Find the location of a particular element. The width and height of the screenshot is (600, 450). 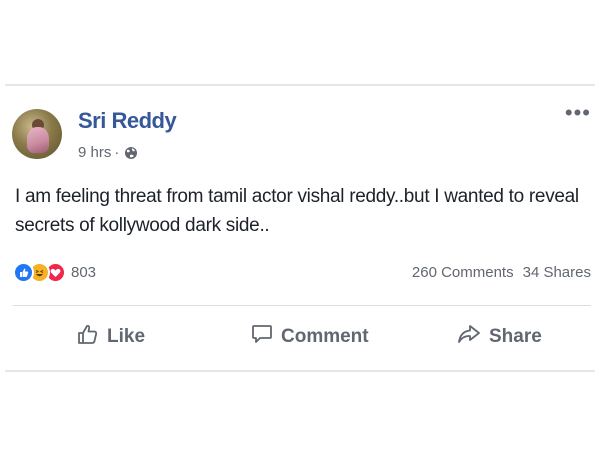

author-avatar is located at coordinates (37, 134).